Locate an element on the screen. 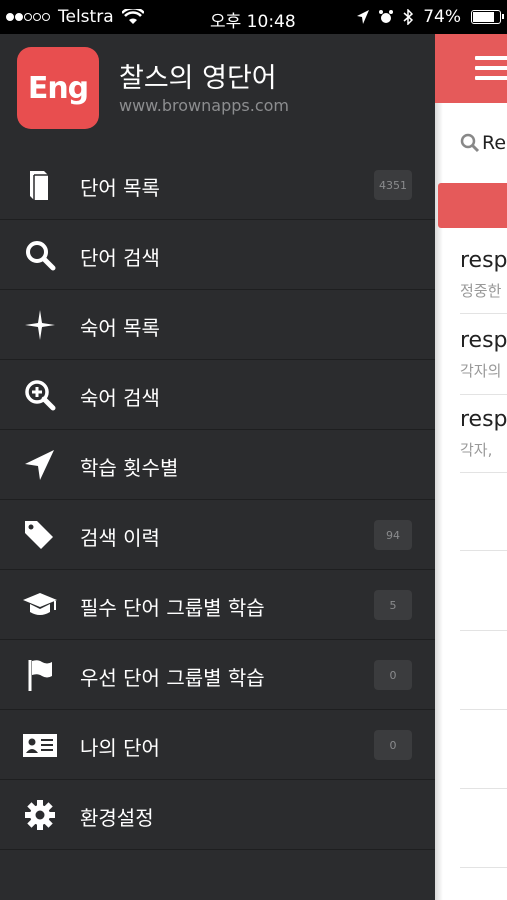 Image resolution: width=507 pixels, height=900 pixels. location-arrow-icon is located at coordinates (39, 465).